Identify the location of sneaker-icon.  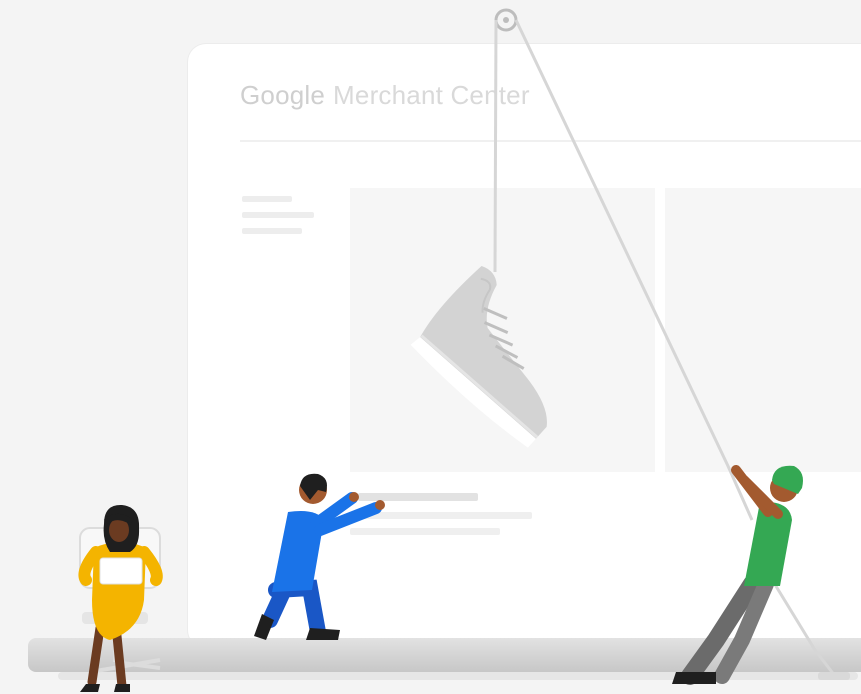
(478, 356).